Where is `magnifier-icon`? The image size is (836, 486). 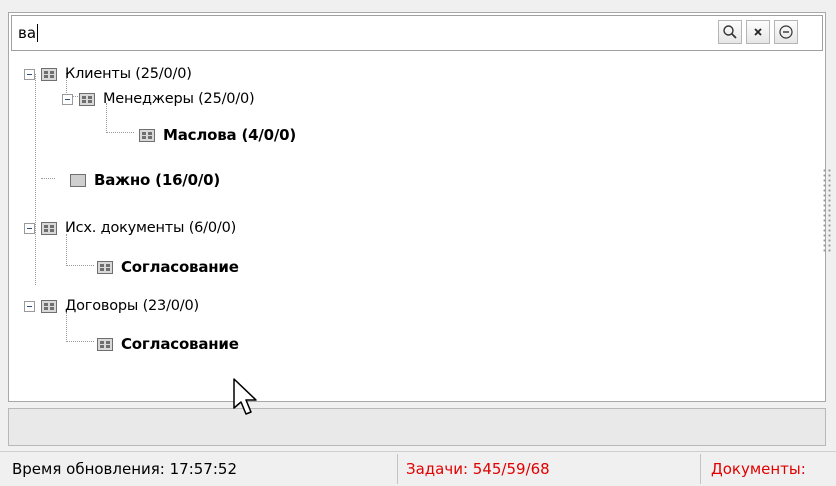 magnifier-icon is located at coordinates (730, 32).